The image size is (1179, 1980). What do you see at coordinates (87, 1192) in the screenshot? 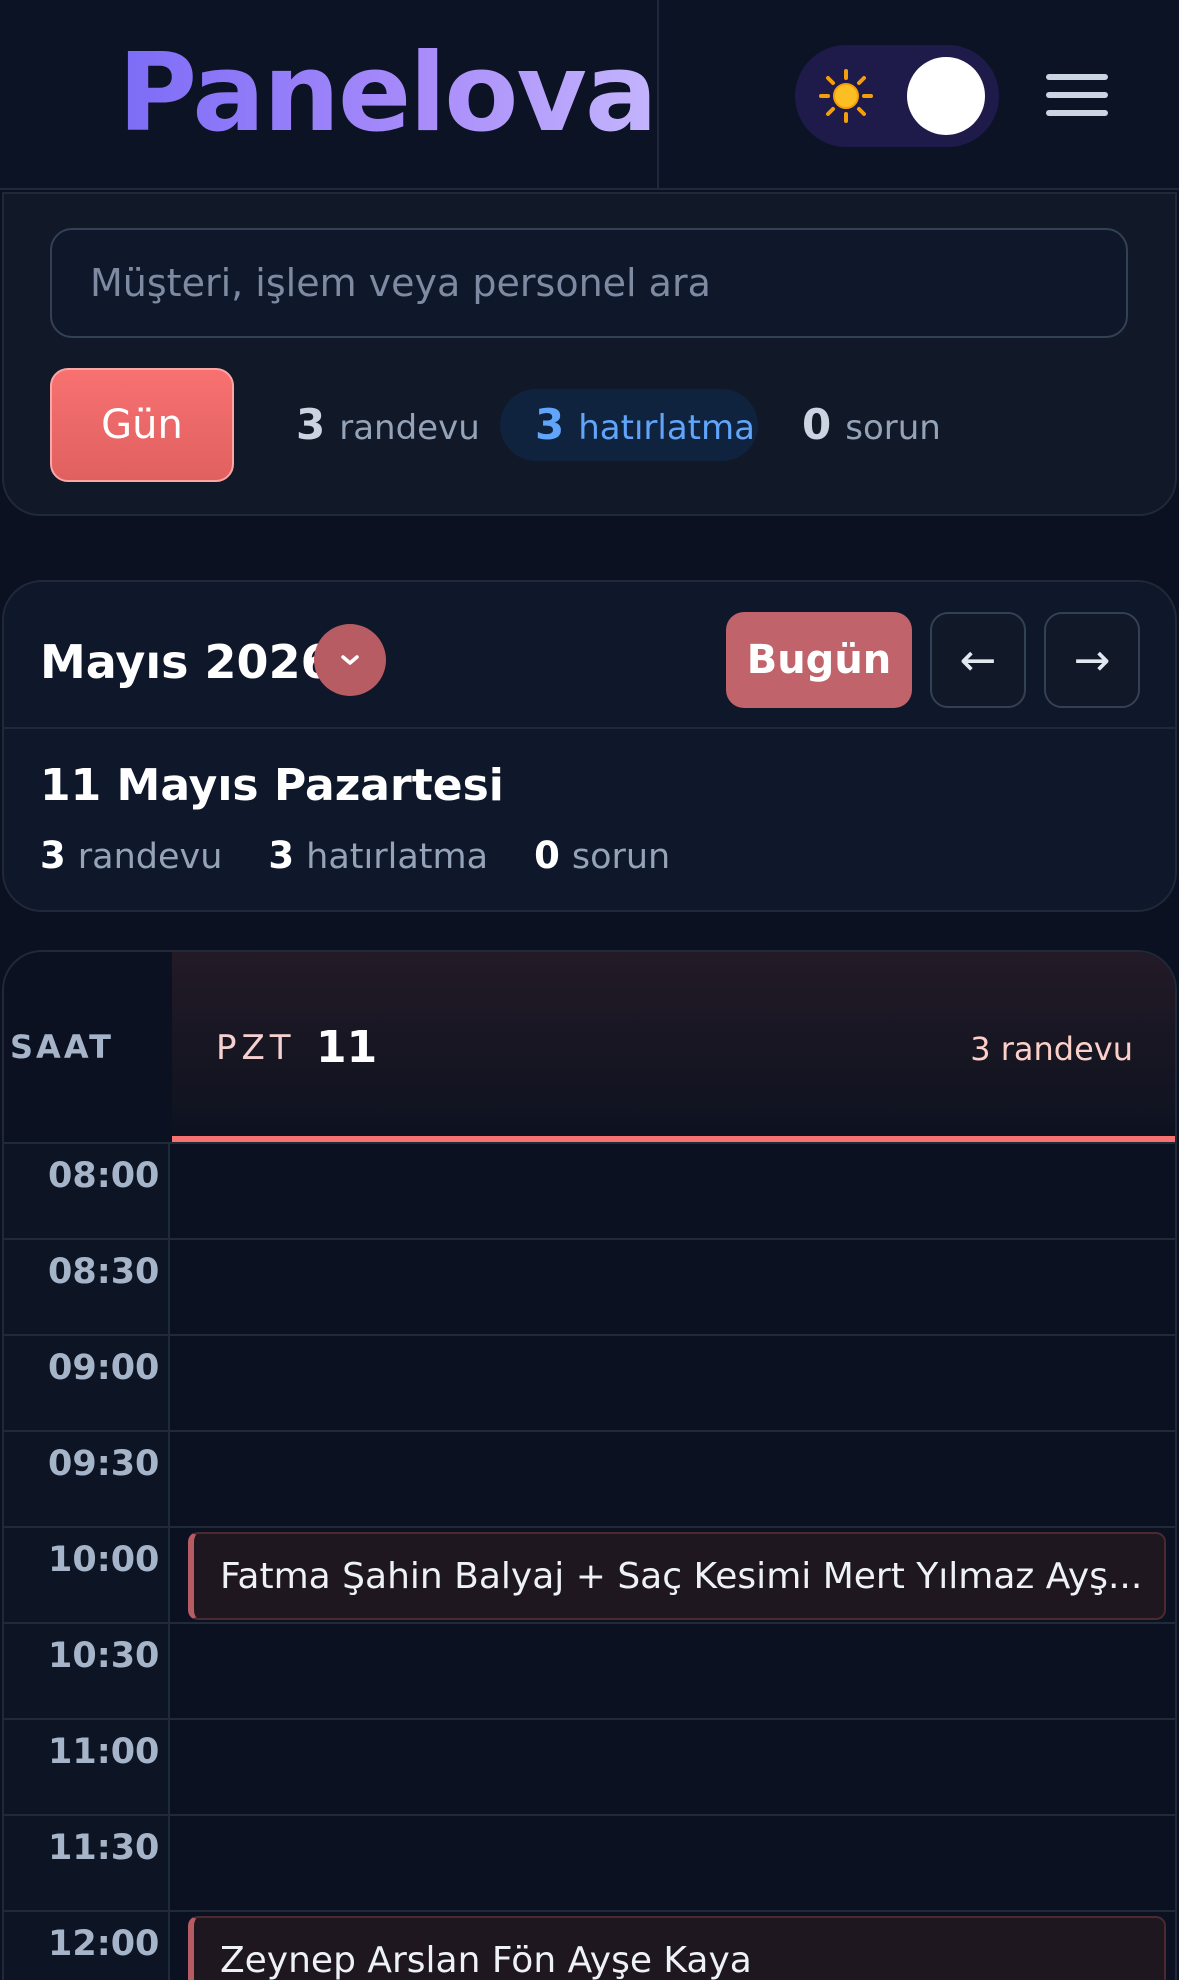
I see `time-label: 08:00` at bounding box center [87, 1192].